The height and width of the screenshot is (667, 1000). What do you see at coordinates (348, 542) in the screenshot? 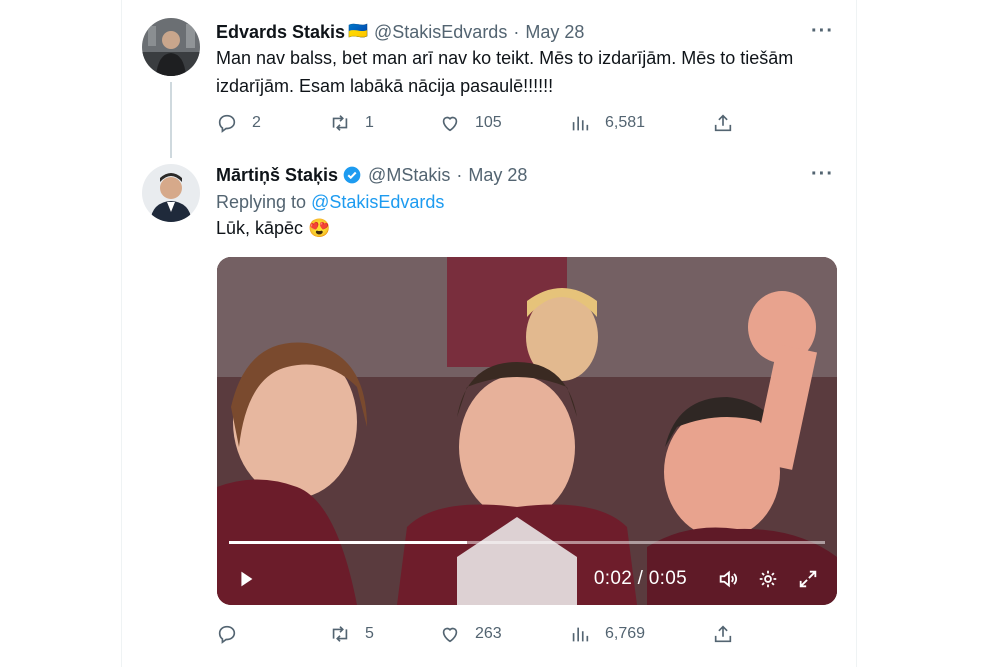
I see `video-progress-fill` at bounding box center [348, 542].